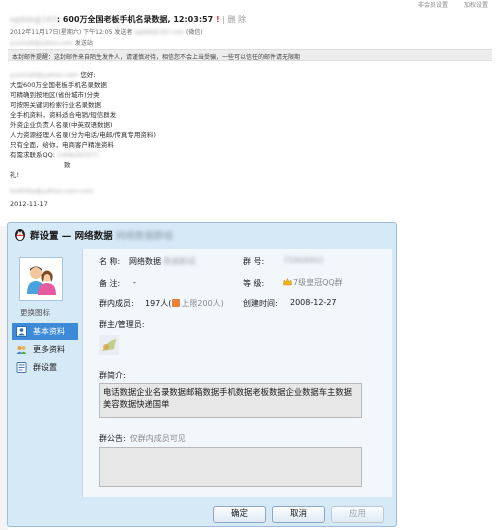 The image size is (500, 530). What do you see at coordinates (45, 387) in the screenshot?
I see `dialog-sidebar: 更换图标 基本资料 更多资料 群设置` at bounding box center [45, 387].